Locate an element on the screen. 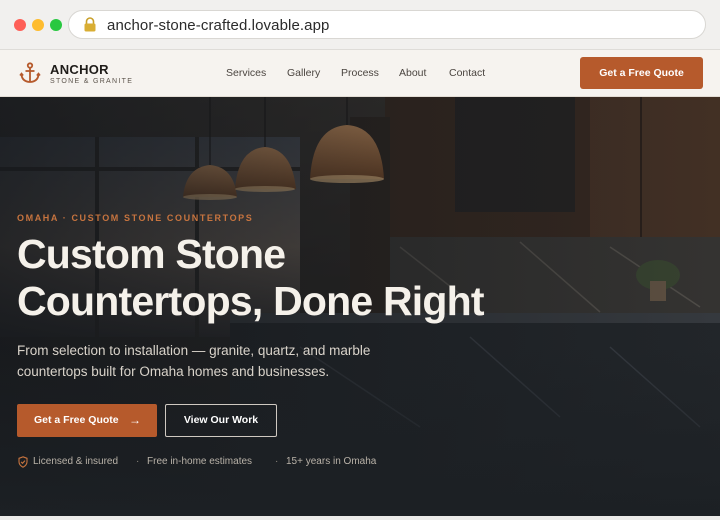 The width and height of the screenshot is (720, 520). logo-subtitle: STONE & GRANITE is located at coordinates (92, 81).